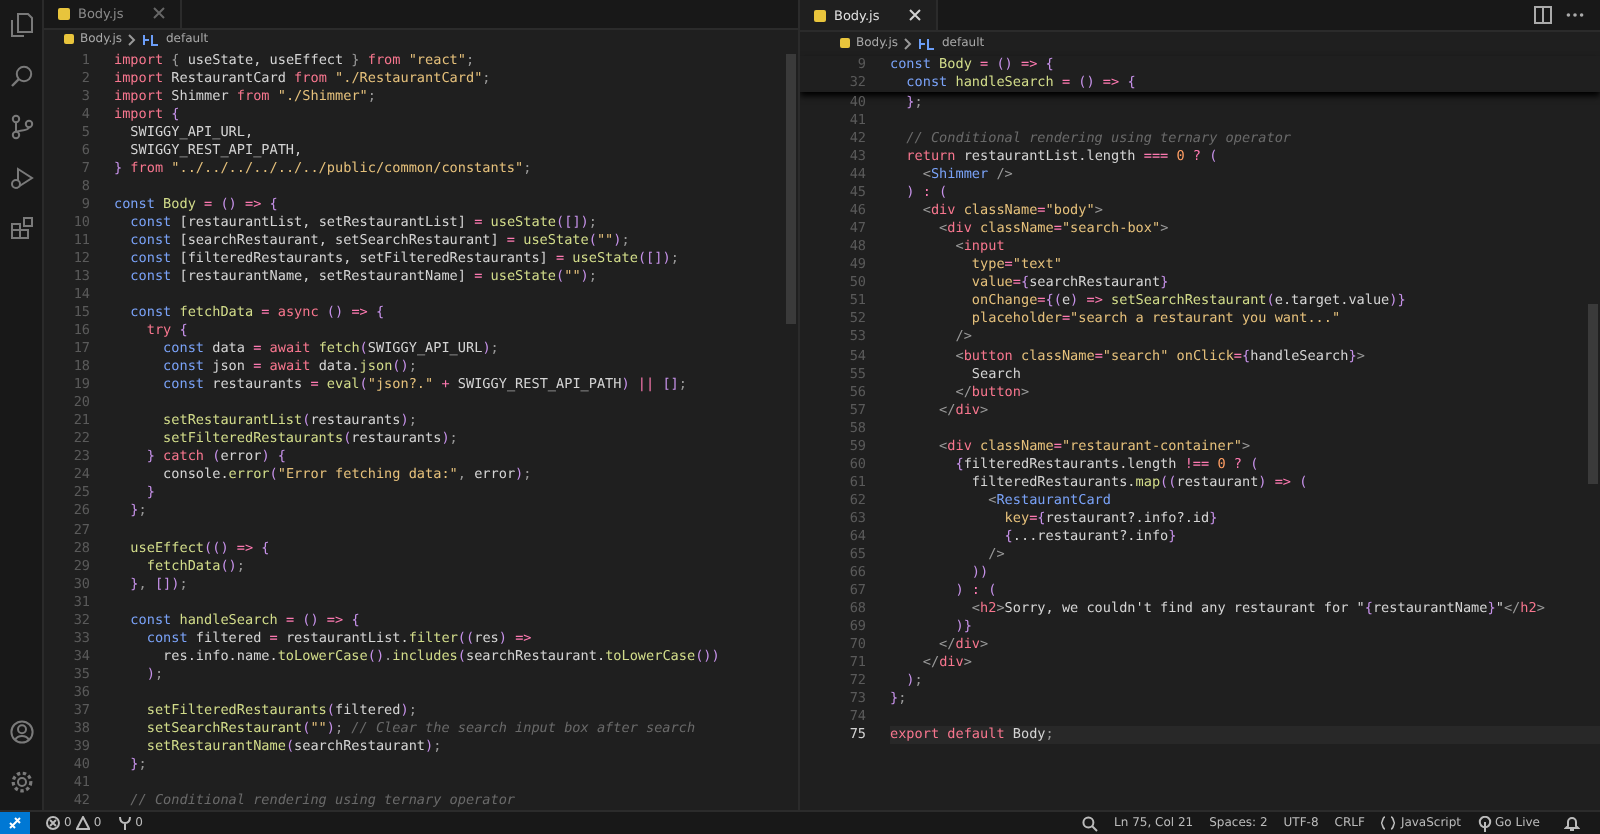 The width and height of the screenshot is (1600, 834). I want to click on files-icon, so click(21, 25).